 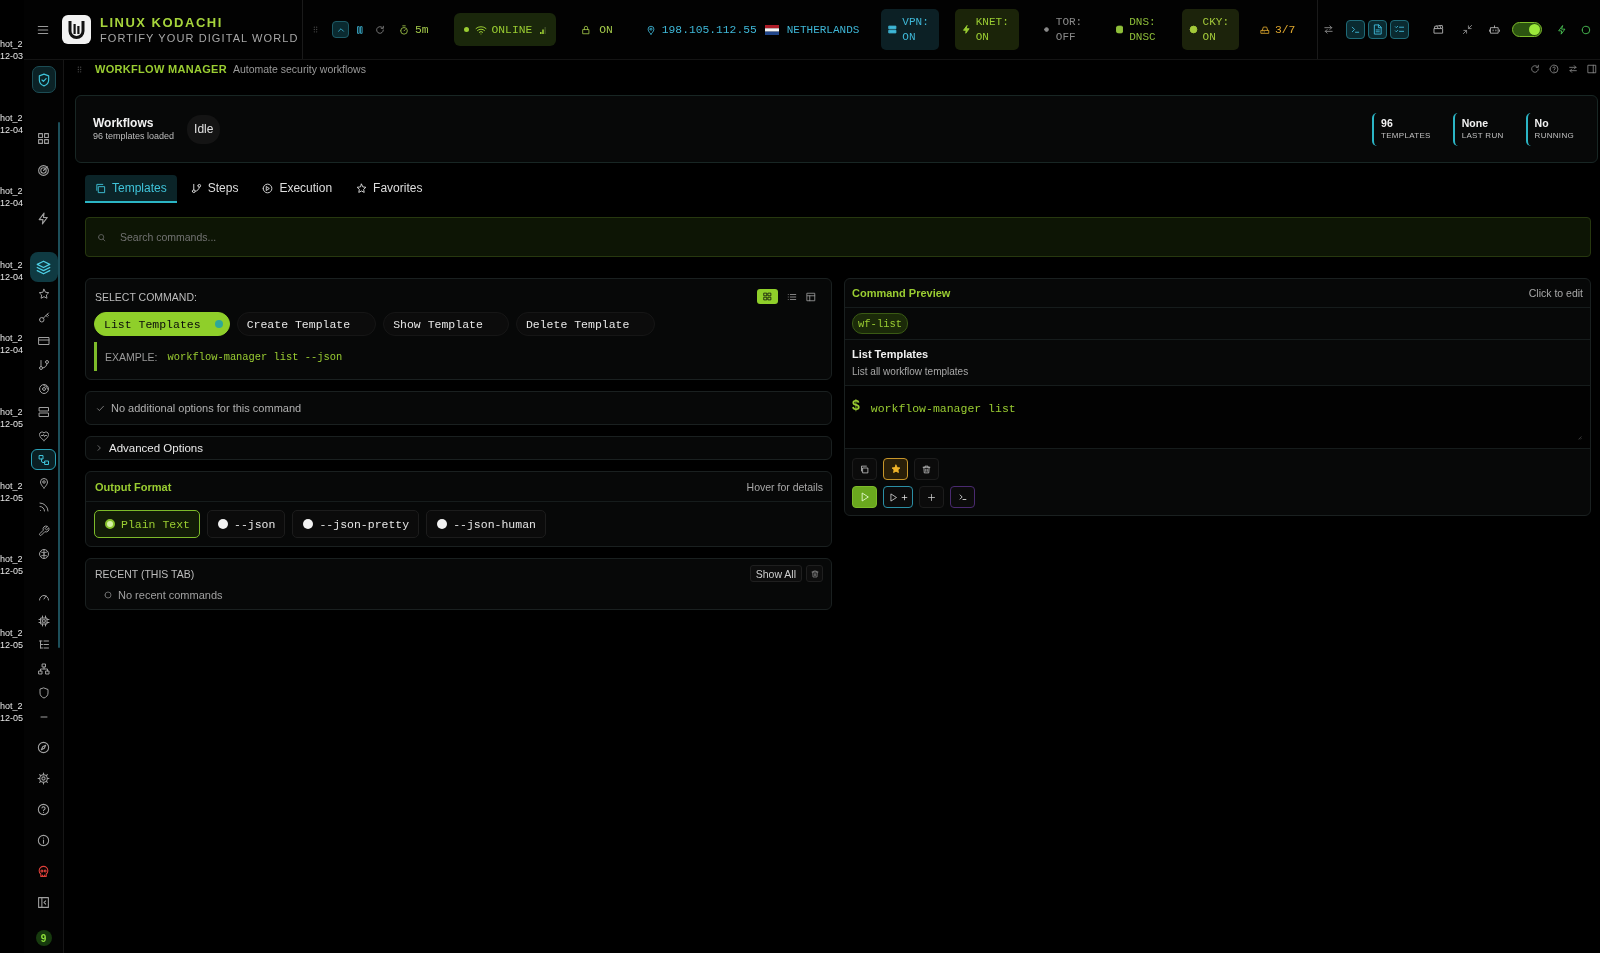 I want to click on drag-handle-icon, so click(x=315, y=29).